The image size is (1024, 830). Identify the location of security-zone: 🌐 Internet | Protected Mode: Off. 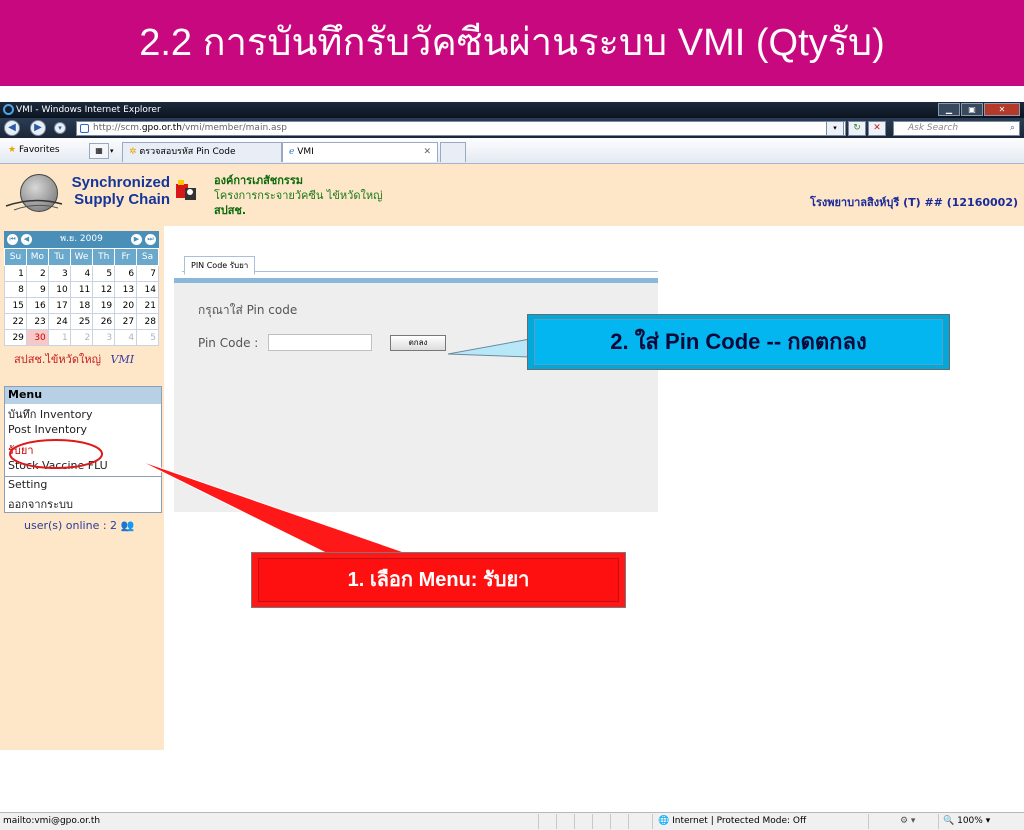
(732, 821).